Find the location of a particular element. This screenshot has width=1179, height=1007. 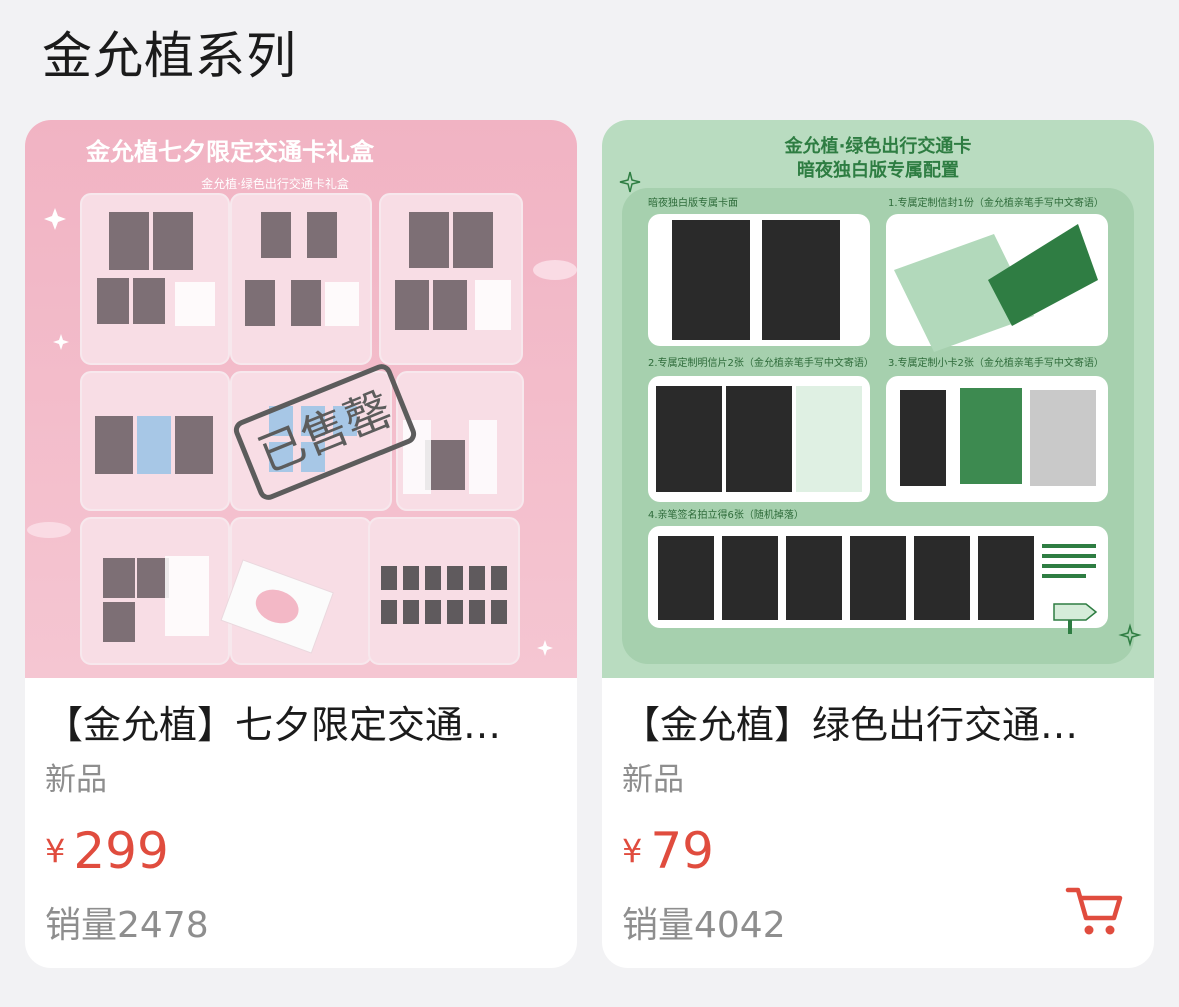

product-price: ¥299 is located at coordinates (107, 851).